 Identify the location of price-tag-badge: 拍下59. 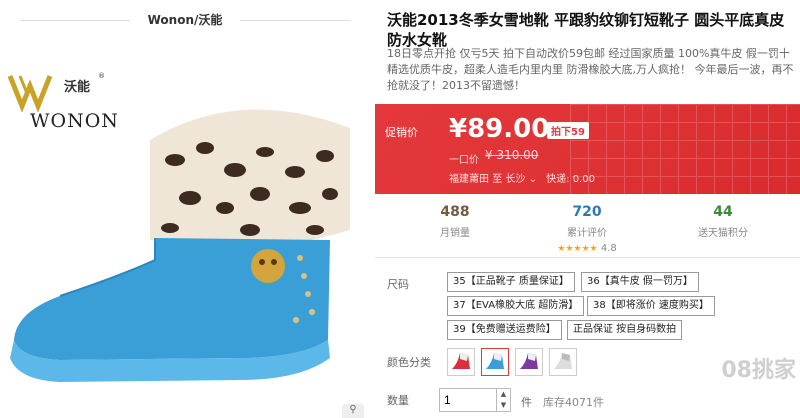
(568, 130).